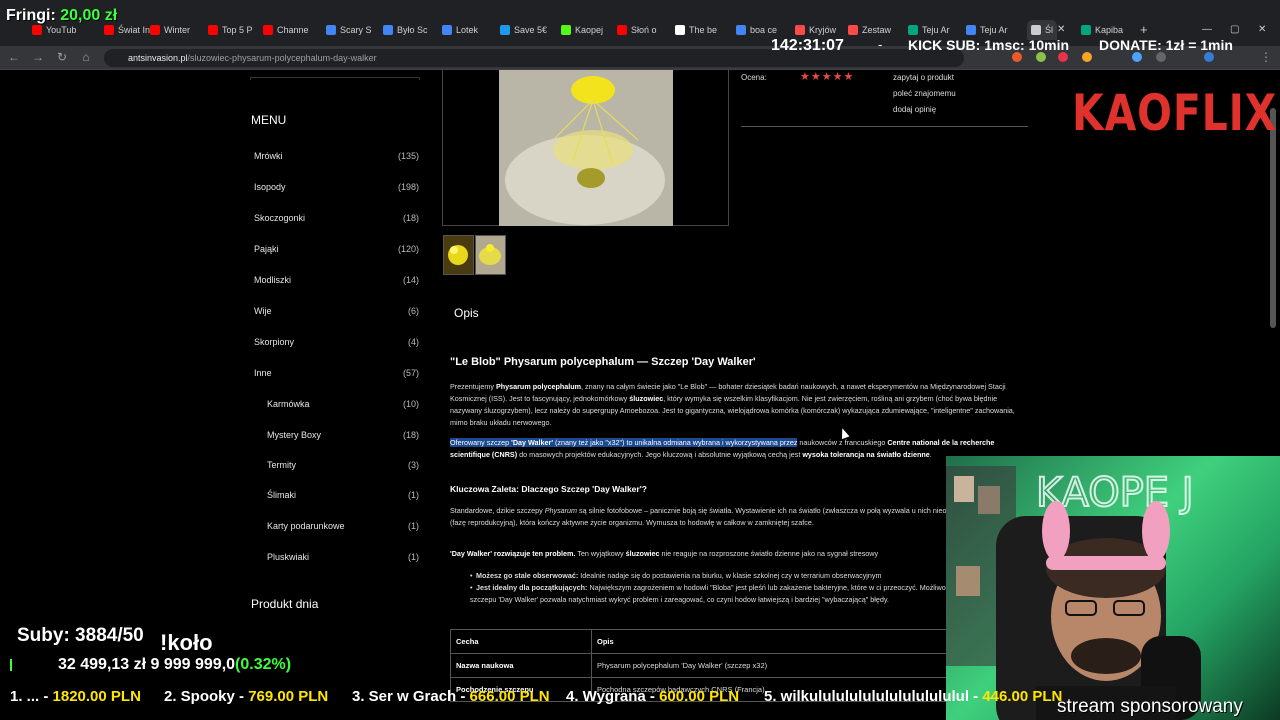 Image resolution: width=1280 pixels, height=720 pixels. I want to click on browser-tab: Kapiba, so click(1102, 30).